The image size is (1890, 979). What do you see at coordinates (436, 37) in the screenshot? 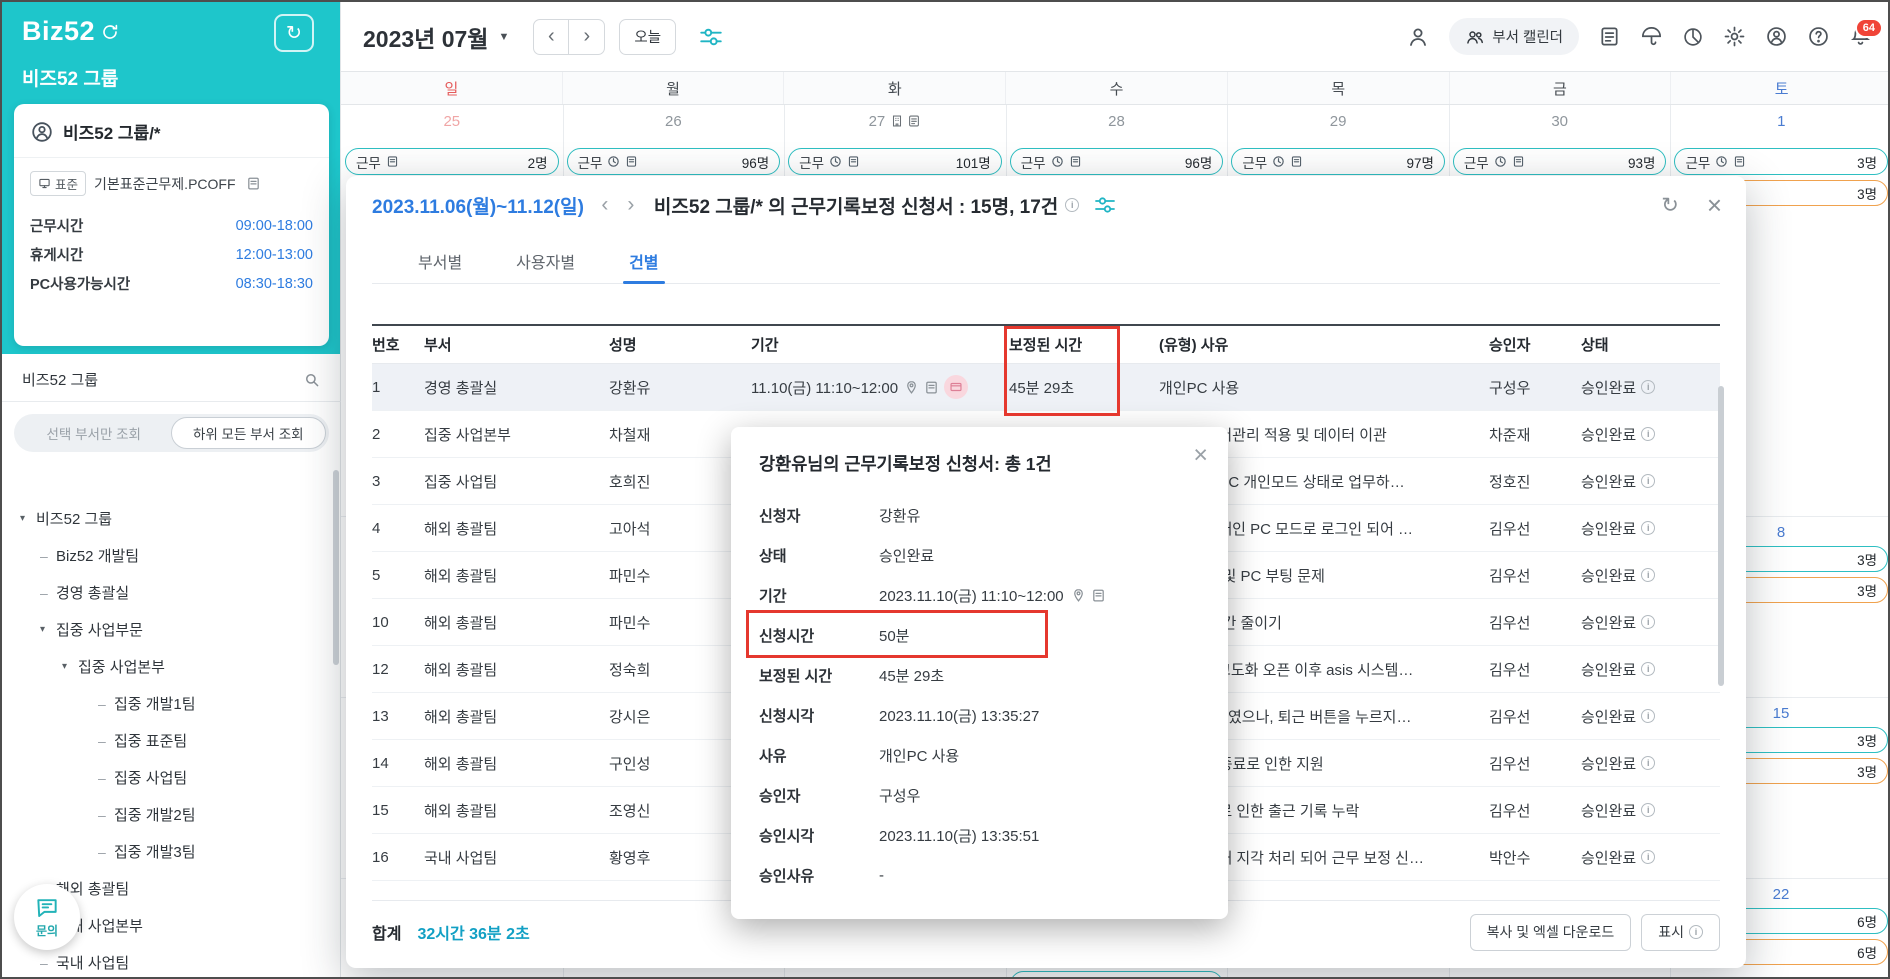
I see `month-selector: 2023년 07월 ▼` at bounding box center [436, 37].